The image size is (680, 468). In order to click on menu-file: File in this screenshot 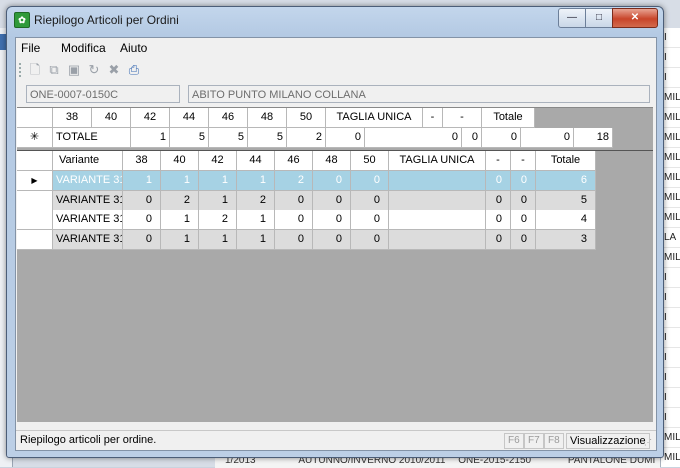, I will do `click(30, 48)`.